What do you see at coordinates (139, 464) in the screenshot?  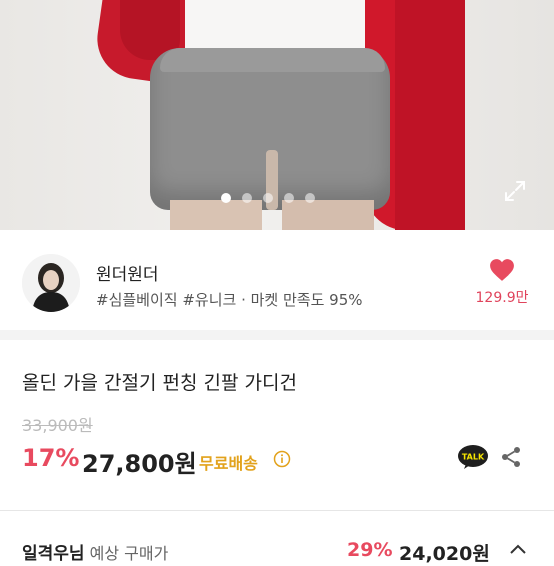 I see `sale-price: 27,800원` at bounding box center [139, 464].